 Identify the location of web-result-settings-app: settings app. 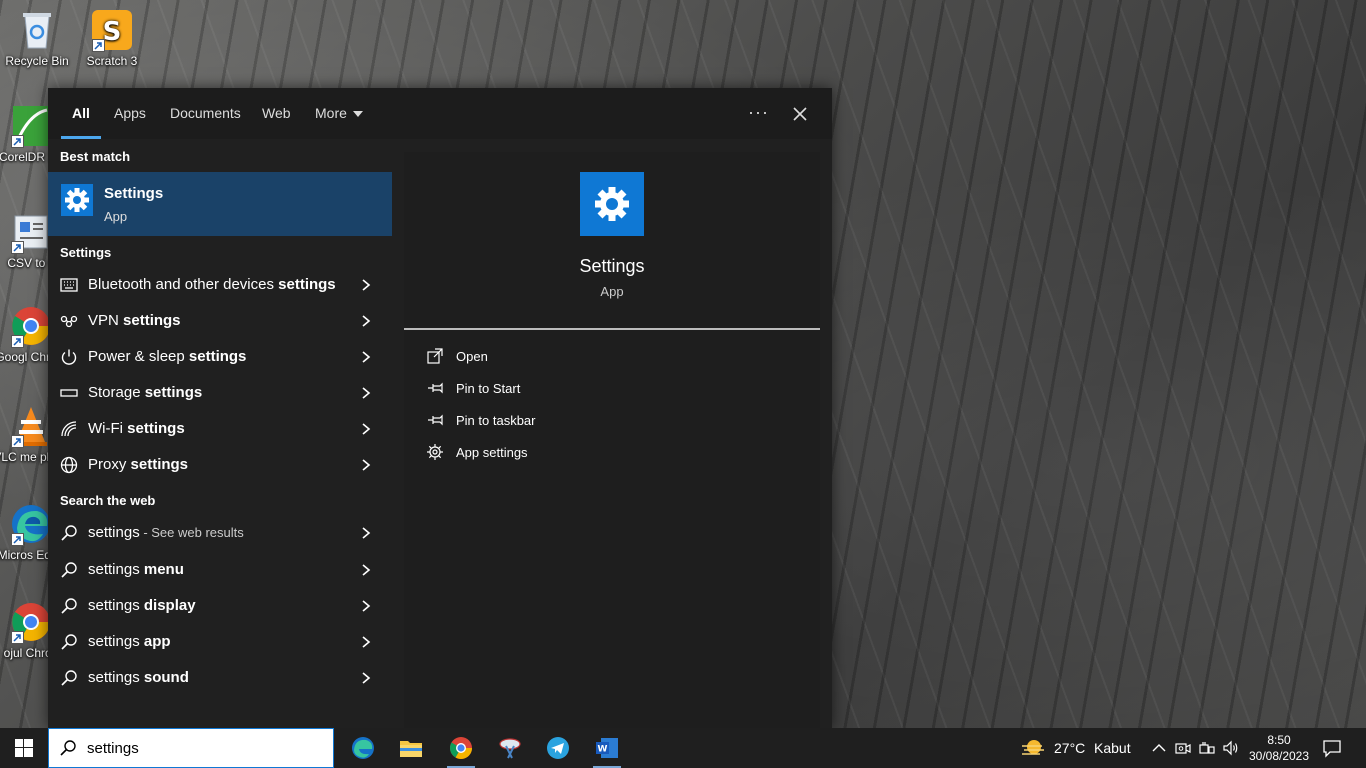
(220, 642).